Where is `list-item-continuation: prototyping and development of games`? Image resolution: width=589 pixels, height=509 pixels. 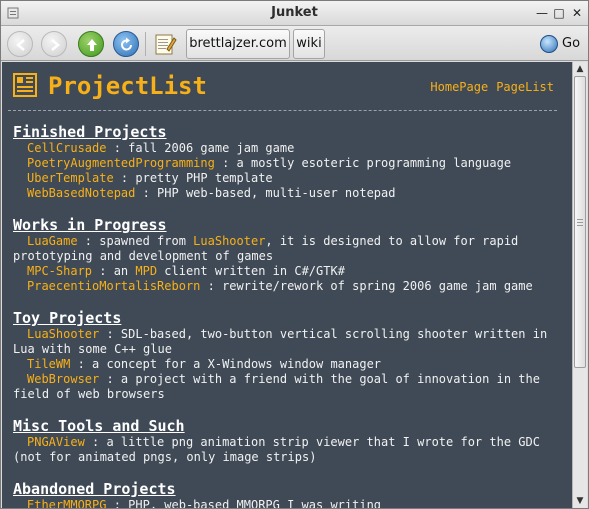 list-item-continuation: prototyping and development of games is located at coordinates (143, 256).